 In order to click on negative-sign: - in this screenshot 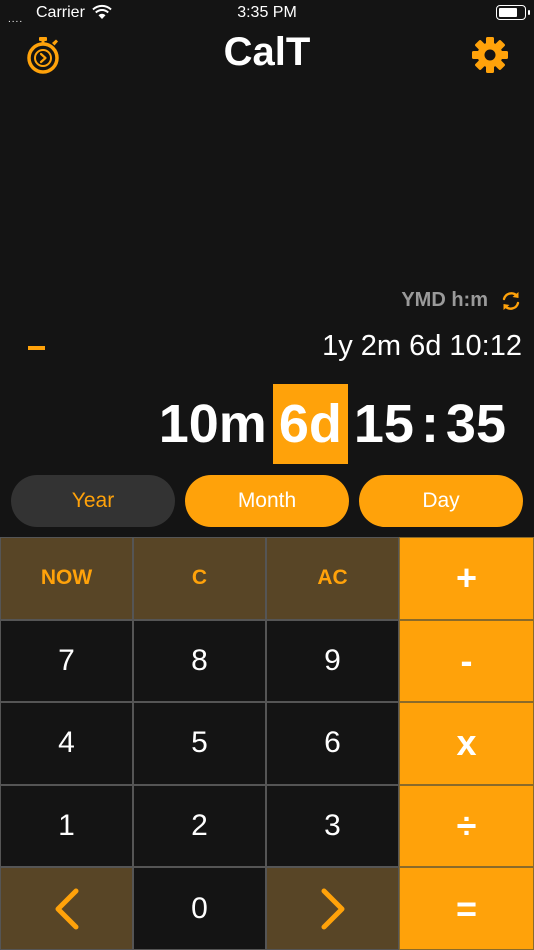, I will do `click(36, 348)`.